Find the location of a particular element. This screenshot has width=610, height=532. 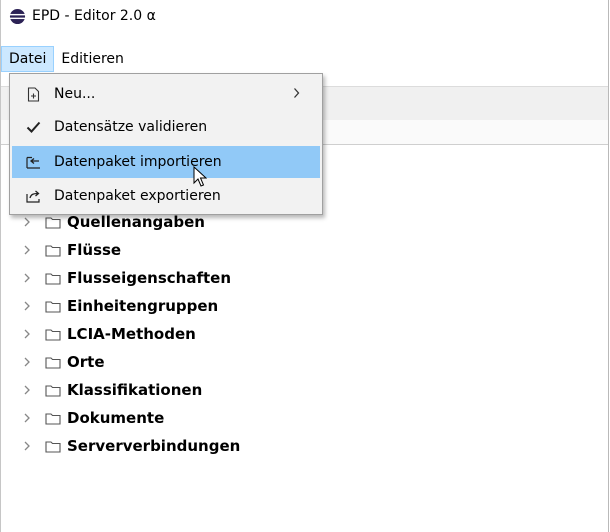

checkmark-icon is located at coordinates (33, 127).